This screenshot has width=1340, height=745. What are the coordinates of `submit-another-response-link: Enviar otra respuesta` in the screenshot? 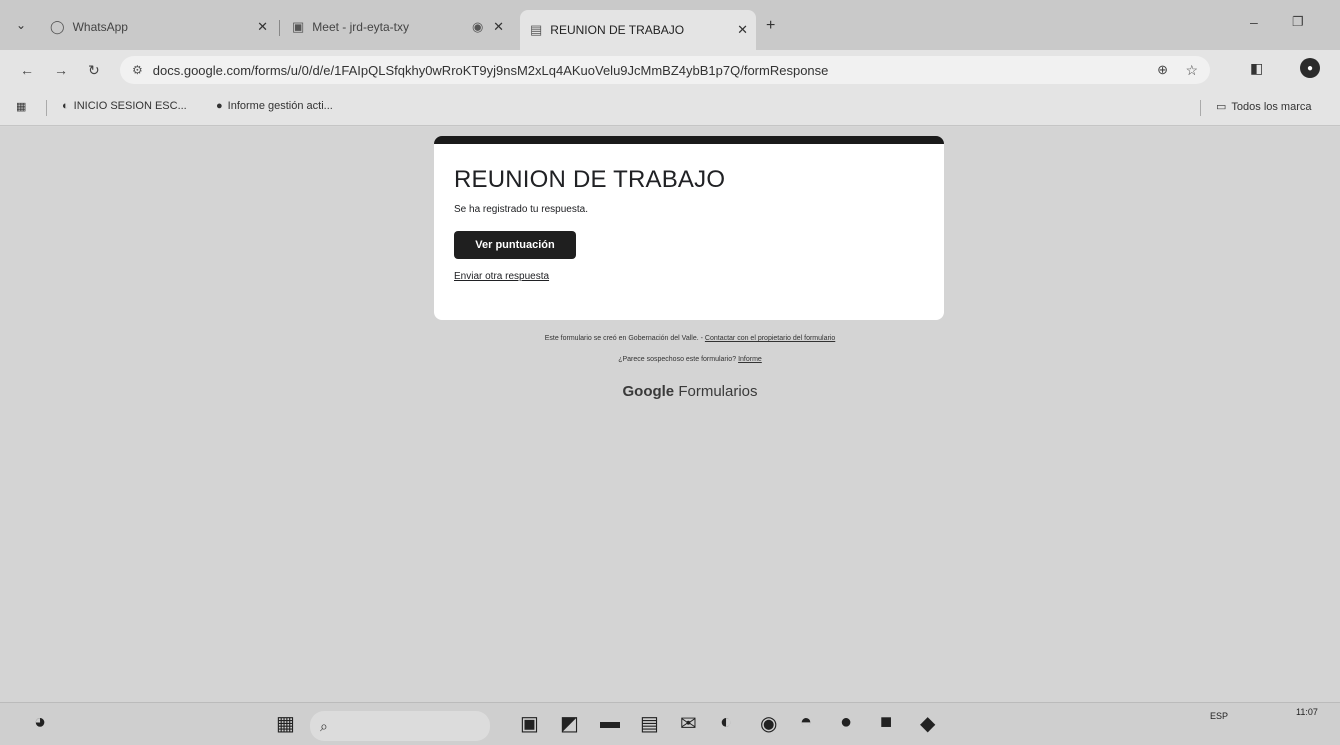 It's located at (689, 276).